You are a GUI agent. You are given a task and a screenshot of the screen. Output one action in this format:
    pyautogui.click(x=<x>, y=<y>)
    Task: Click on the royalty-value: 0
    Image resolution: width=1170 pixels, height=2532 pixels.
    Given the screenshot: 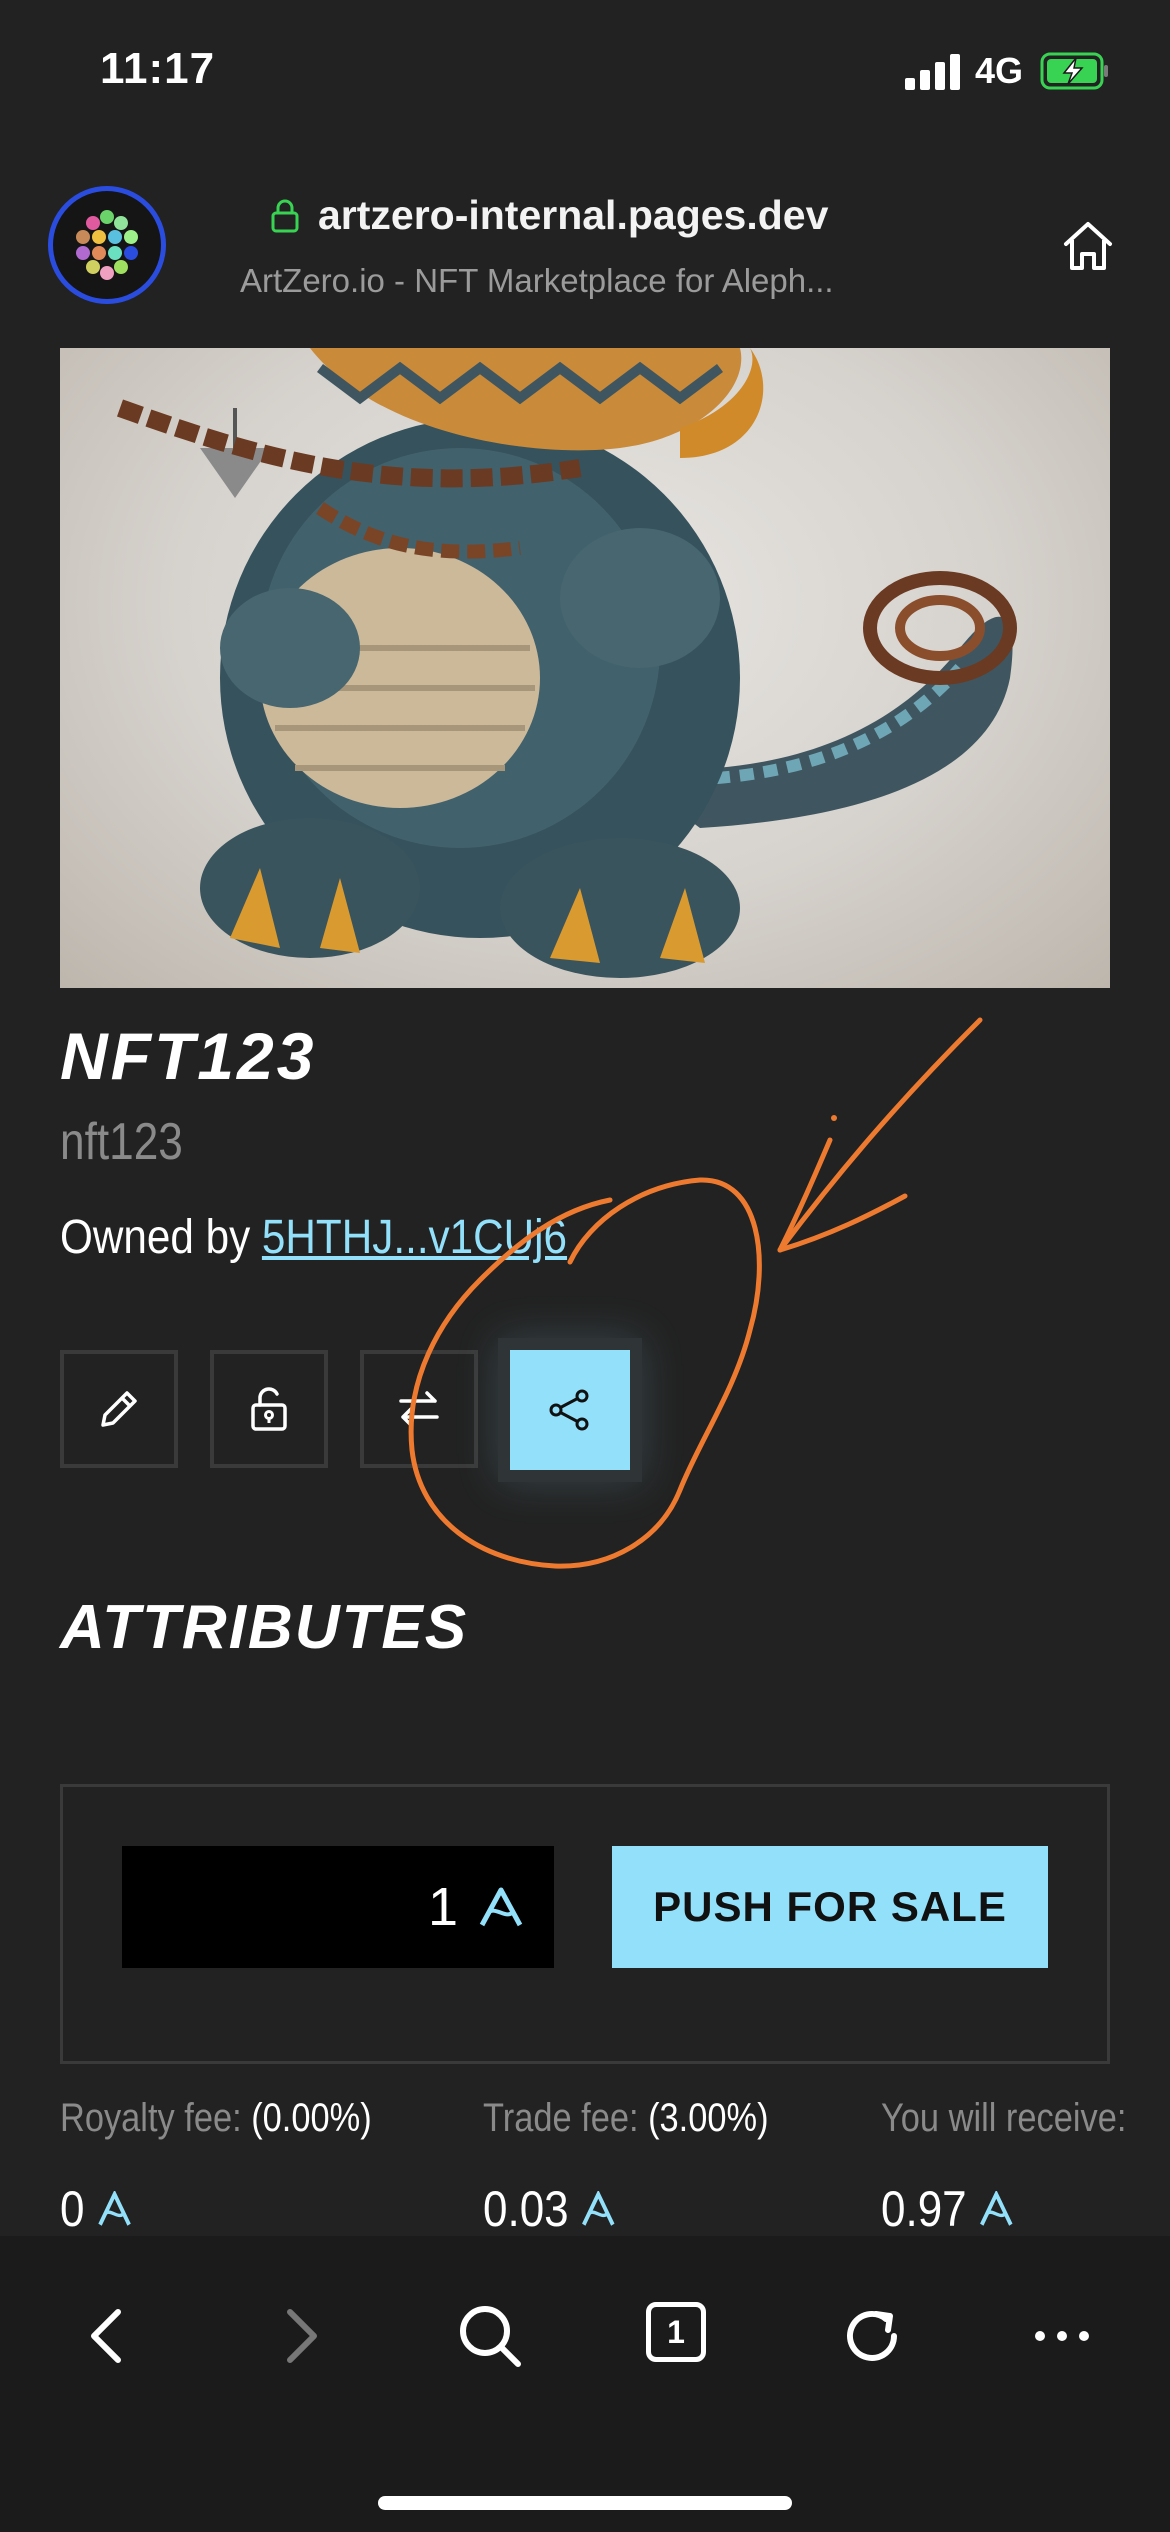 What is the action you would take?
    pyautogui.click(x=72, y=2209)
    